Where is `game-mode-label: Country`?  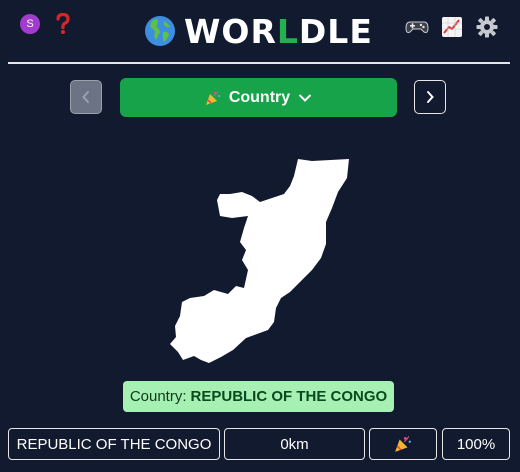 game-mode-label: Country is located at coordinates (259, 97).